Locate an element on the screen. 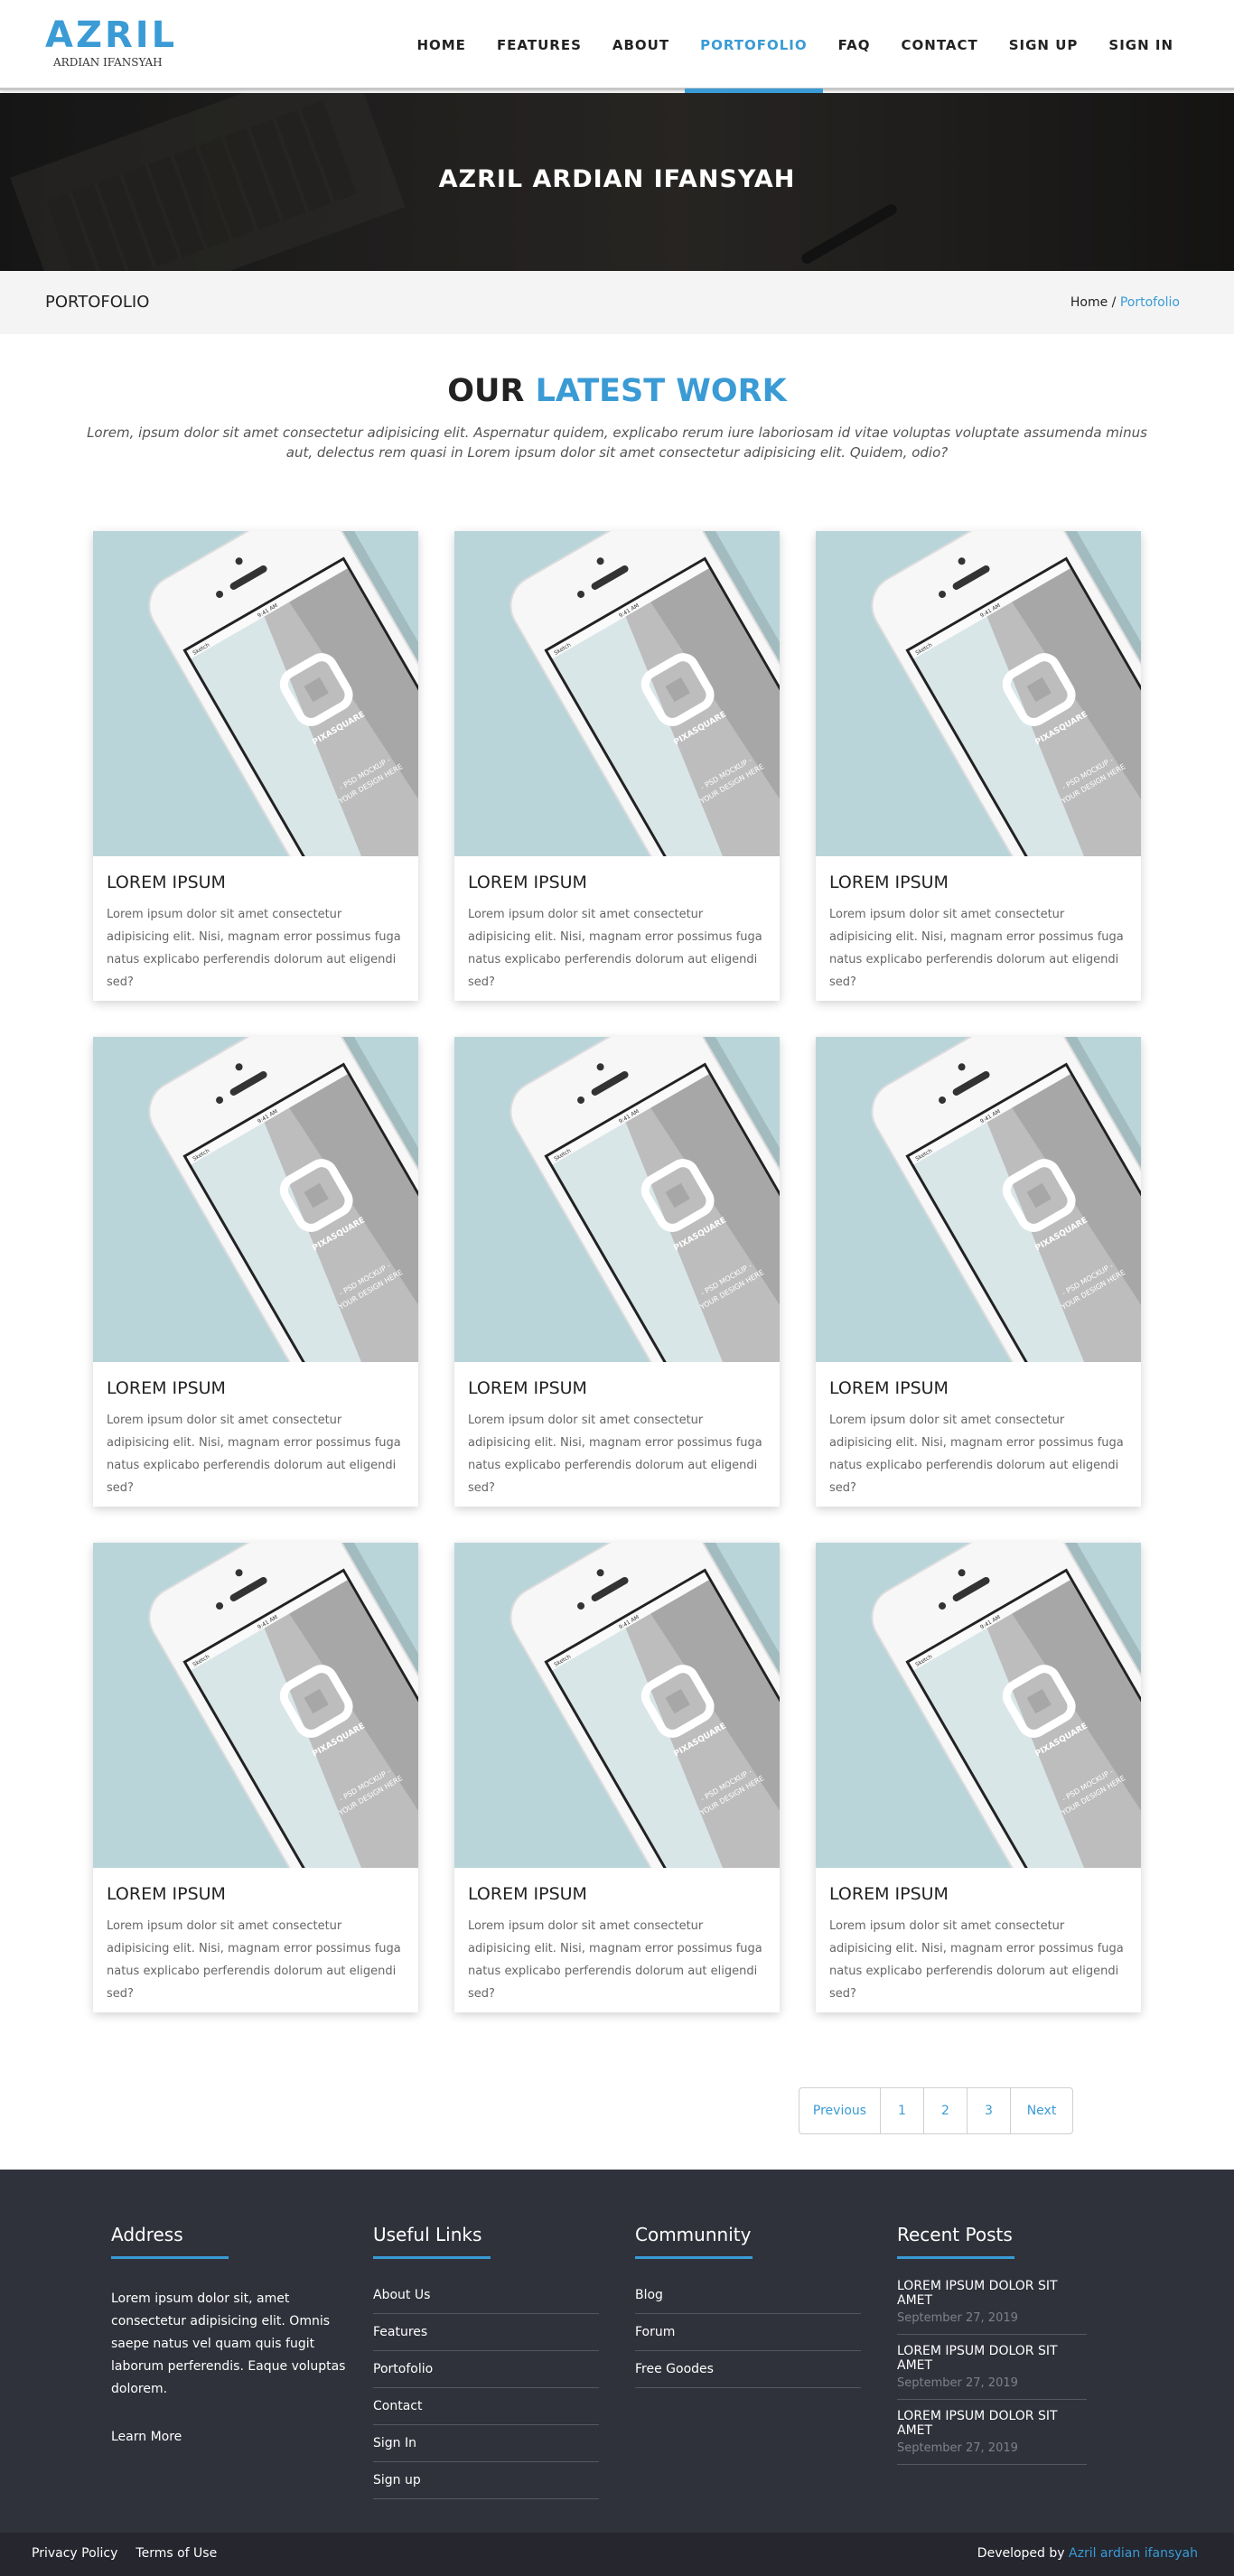  breadcrumb: Home / Portofolio is located at coordinates (1125, 302).